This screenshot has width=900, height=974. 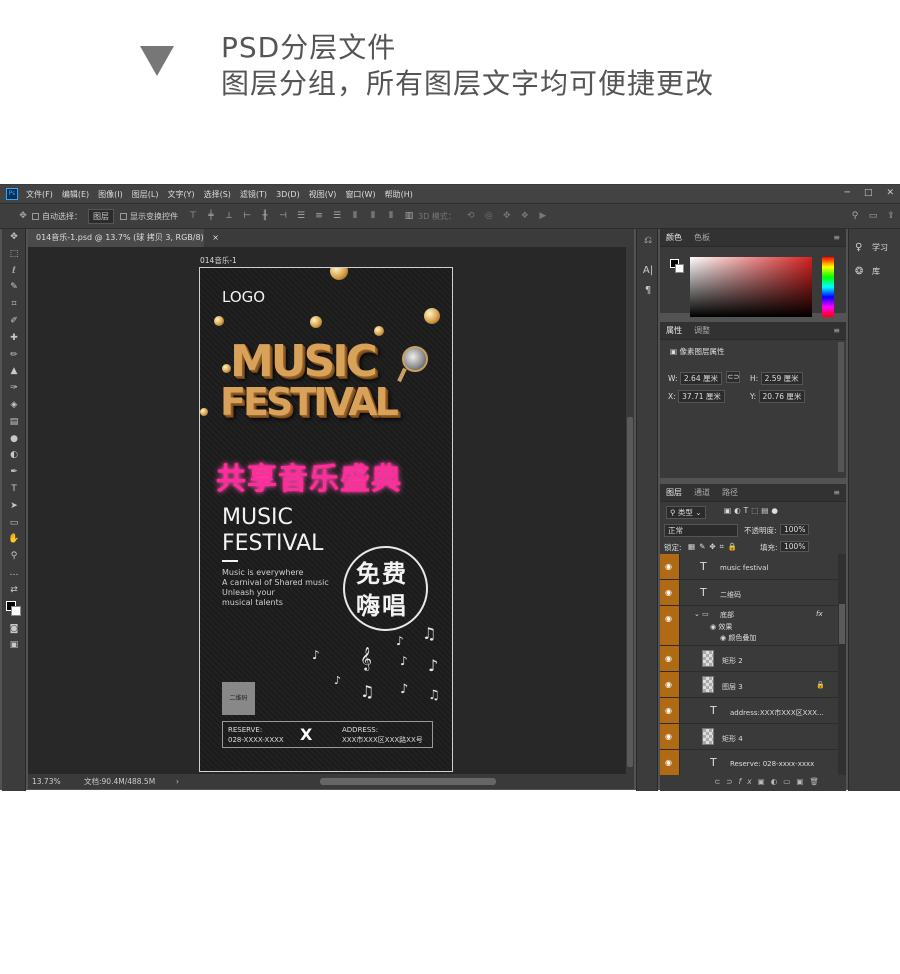 What do you see at coordinates (145, 194) in the screenshot?
I see `menu-layer: 图层(L)` at bounding box center [145, 194].